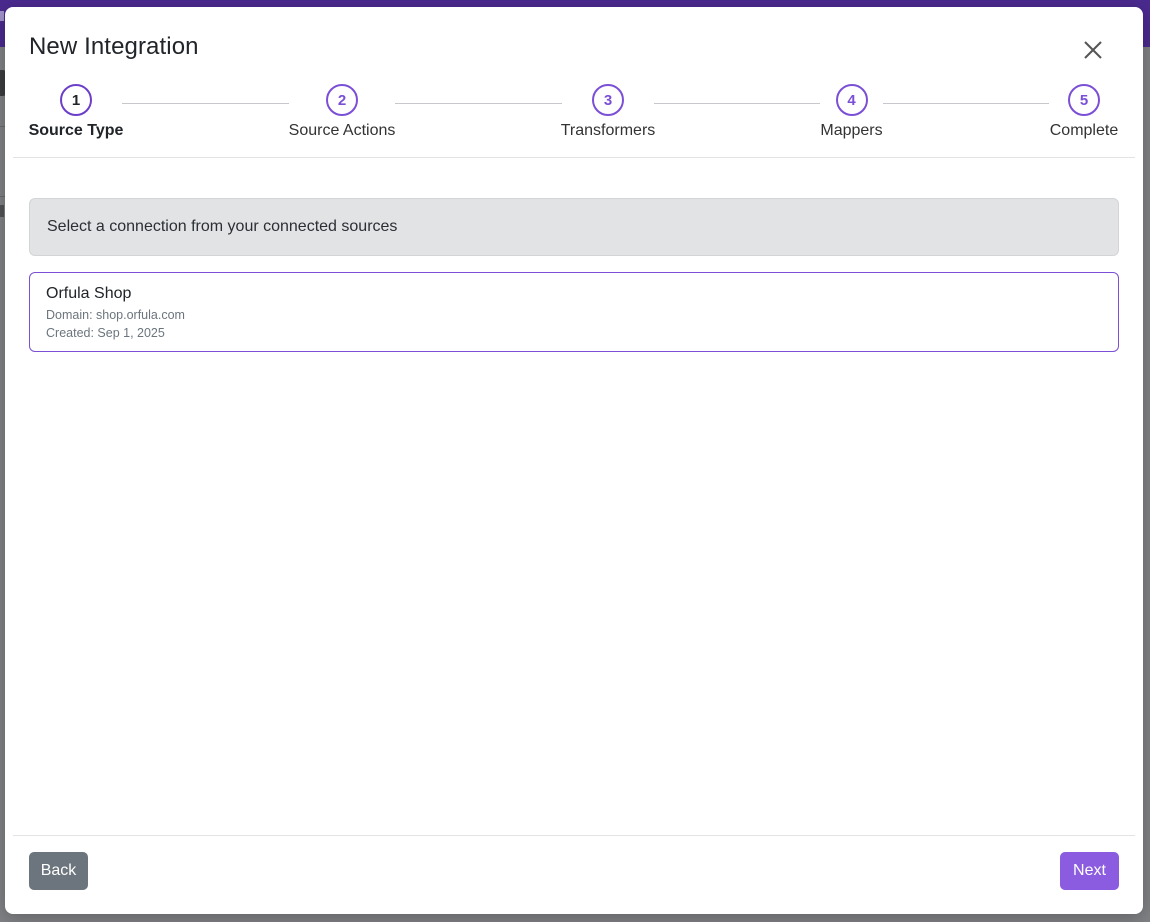 This screenshot has width=1150, height=922. I want to click on step-mappers: 4 Mappers, so click(851, 112).